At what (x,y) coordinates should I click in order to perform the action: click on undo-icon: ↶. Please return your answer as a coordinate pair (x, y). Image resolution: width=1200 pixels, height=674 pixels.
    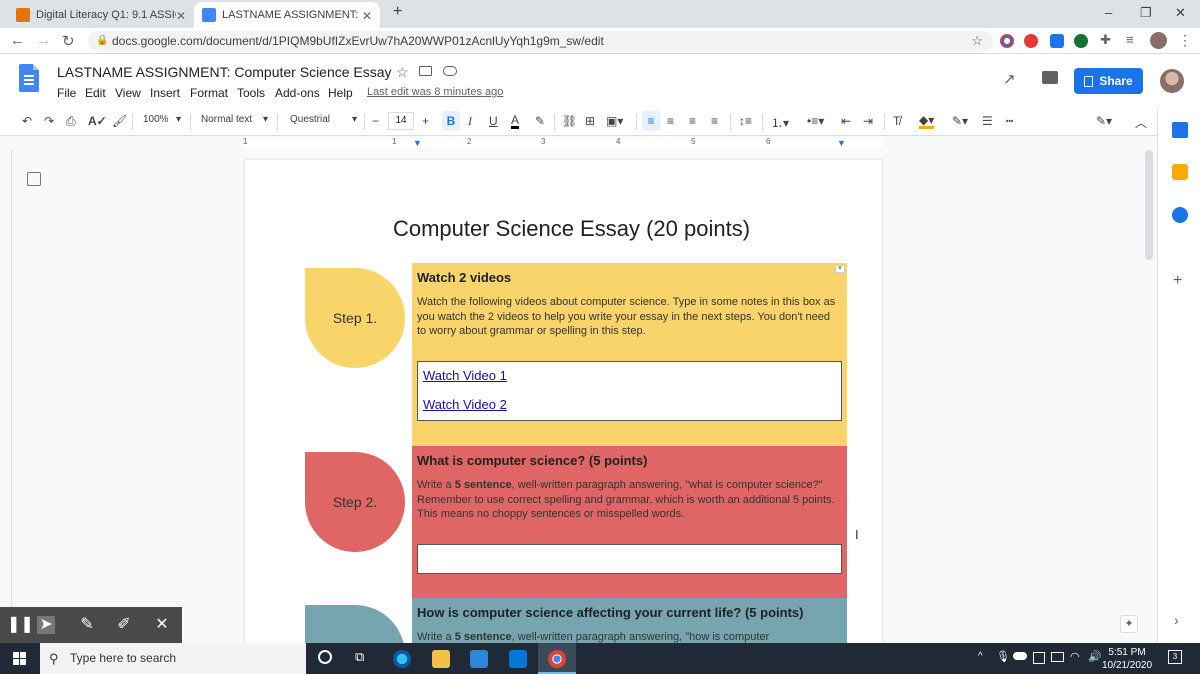
    Looking at the image, I should click on (27, 121).